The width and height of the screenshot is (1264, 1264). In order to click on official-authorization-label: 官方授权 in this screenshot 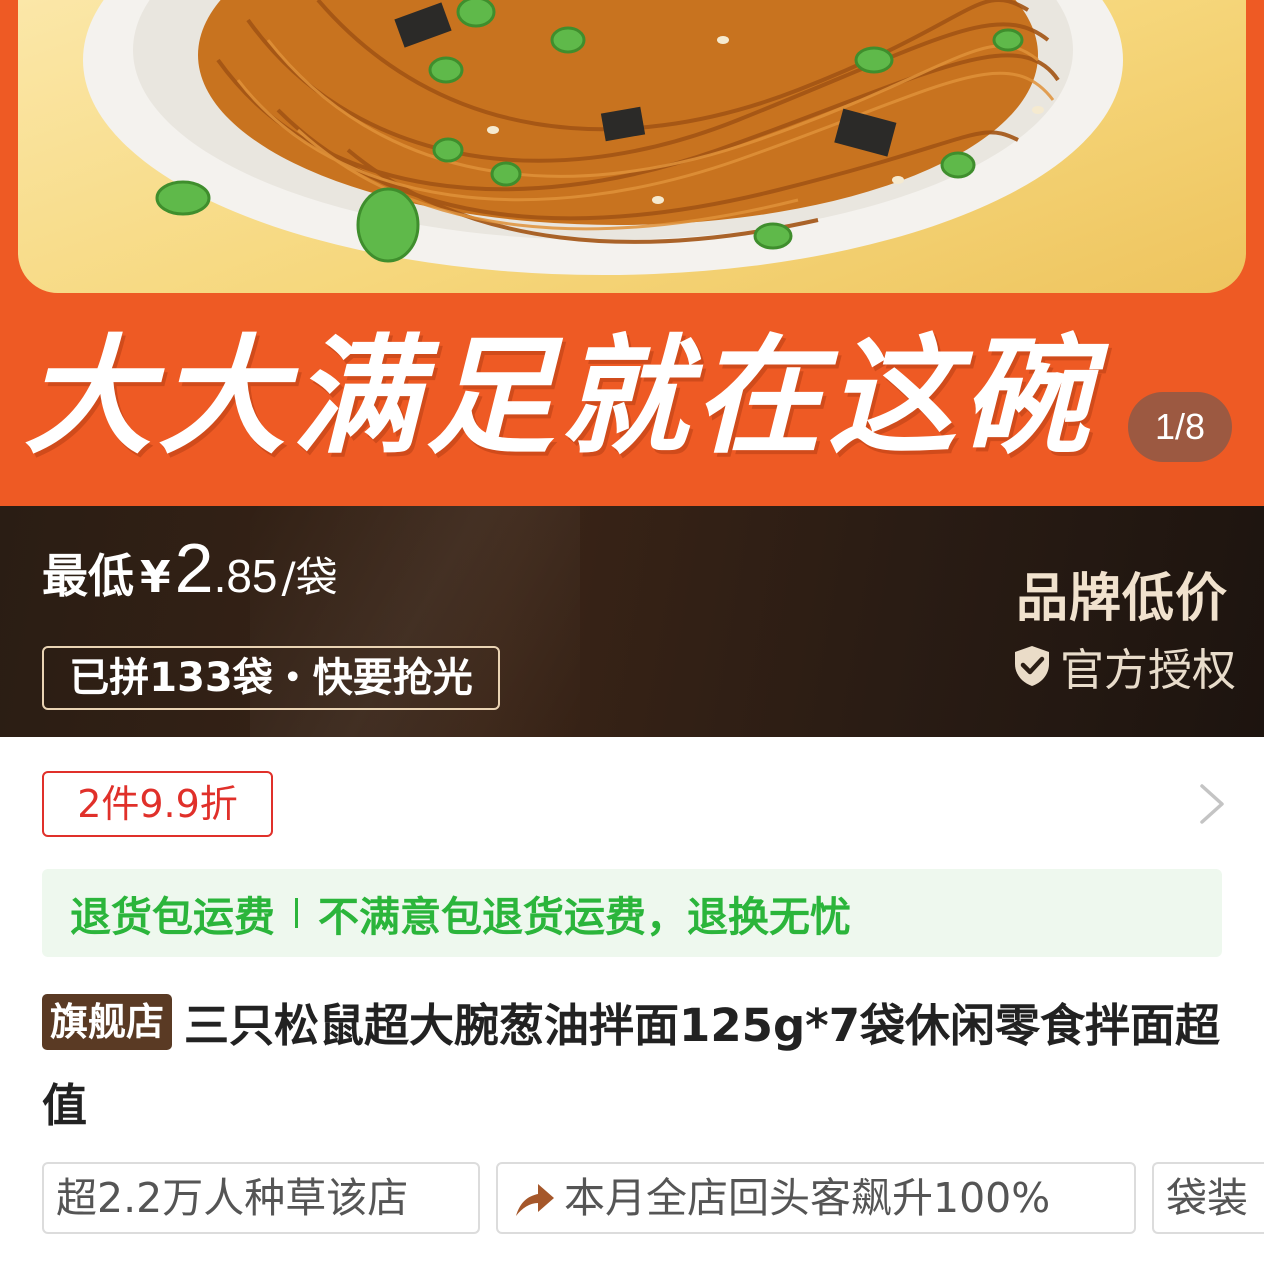, I will do `click(1148, 670)`.